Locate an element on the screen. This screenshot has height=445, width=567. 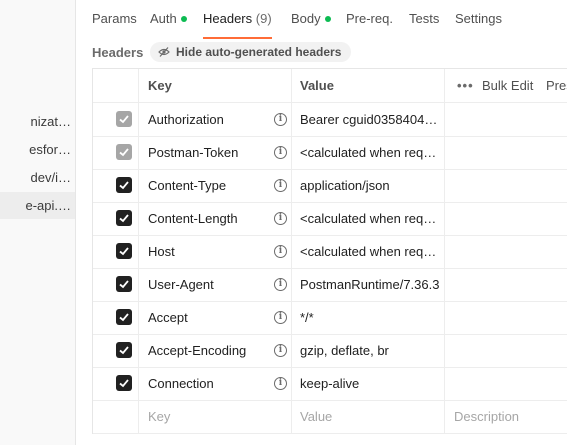
key-cell: Accept-Encoding i is located at coordinates (215, 350).